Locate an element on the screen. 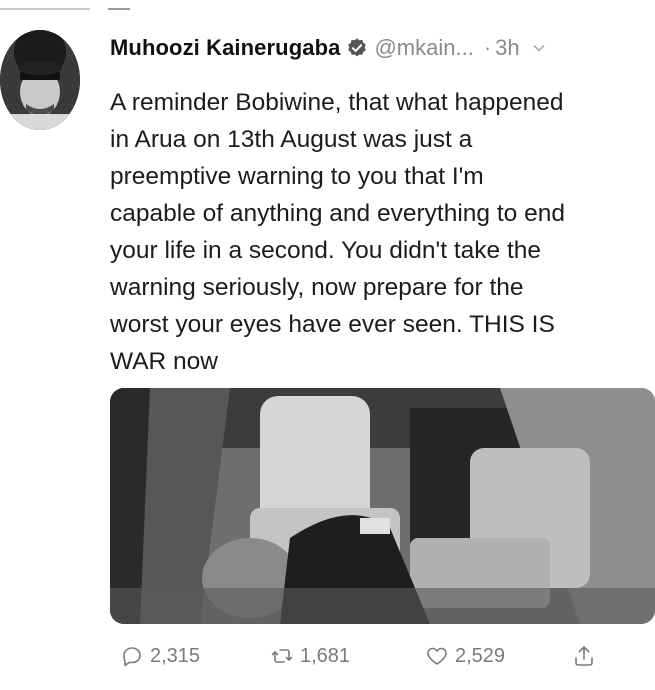 The width and height of the screenshot is (655, 690). avatar is located at coordinates (40, 80).